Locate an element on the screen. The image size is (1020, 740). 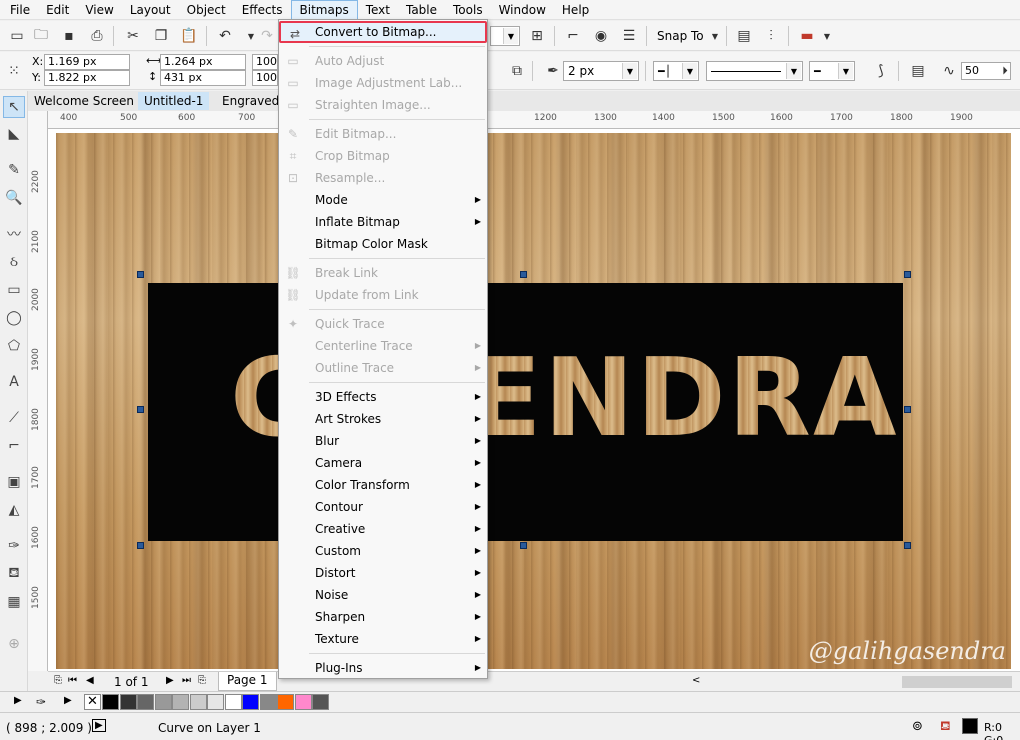
add-page-icon: ⎘ is located at coordinates (58, 680).